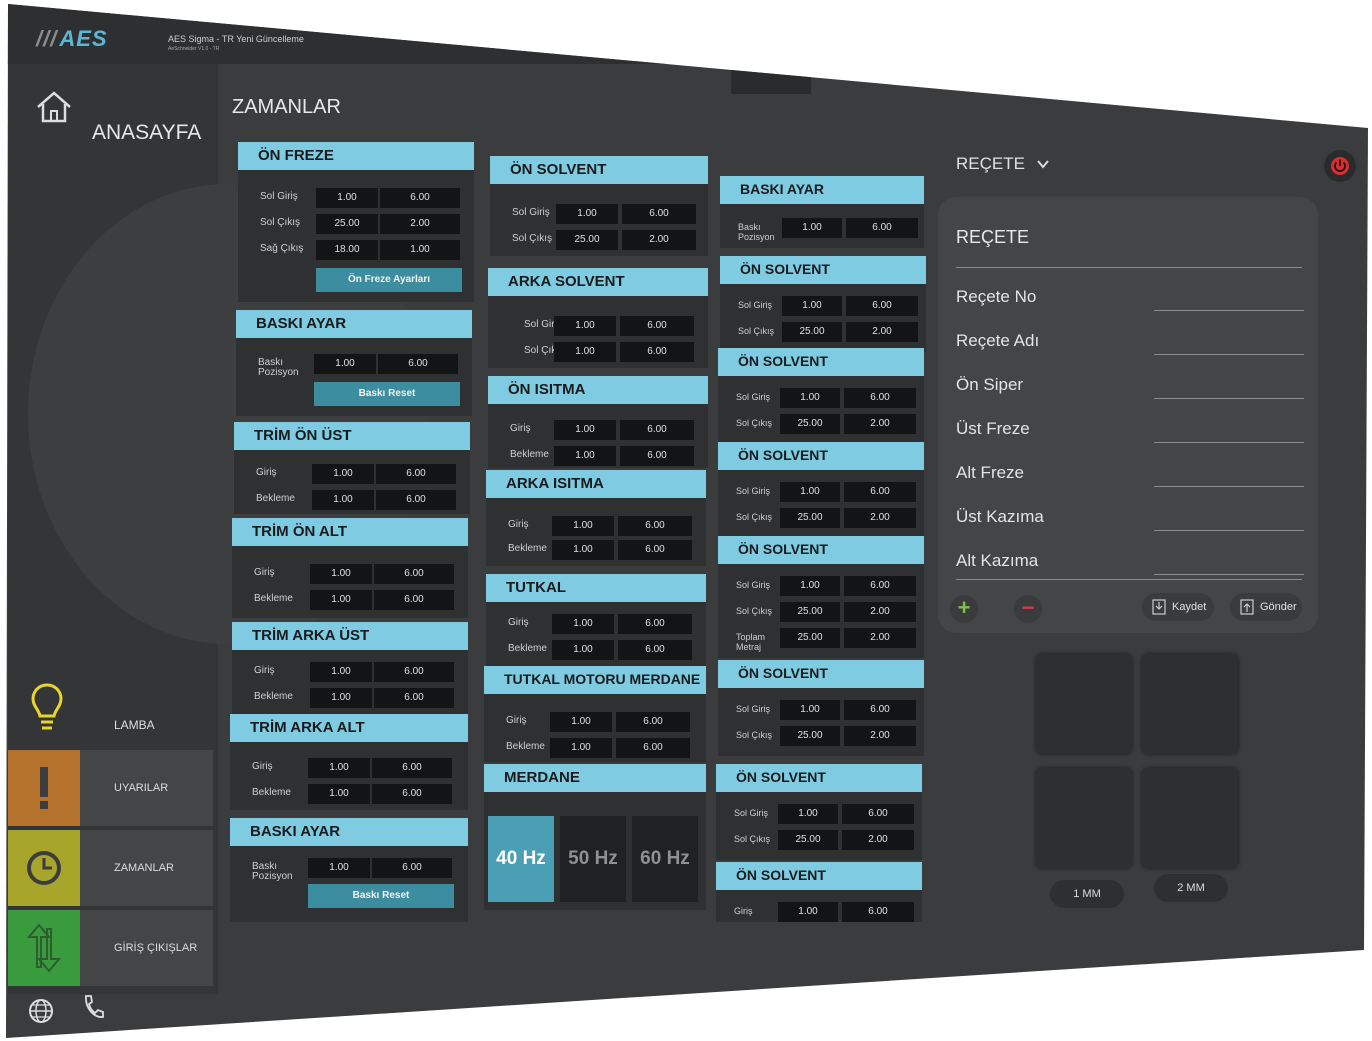 Image resolution: width=1372 pixels, height=1041 pixels. What do you see at coordinates (1130, 341) in the screenshot?
I see `recipe-field-name: Reçete Adı` at bounding box center [1130, 341].